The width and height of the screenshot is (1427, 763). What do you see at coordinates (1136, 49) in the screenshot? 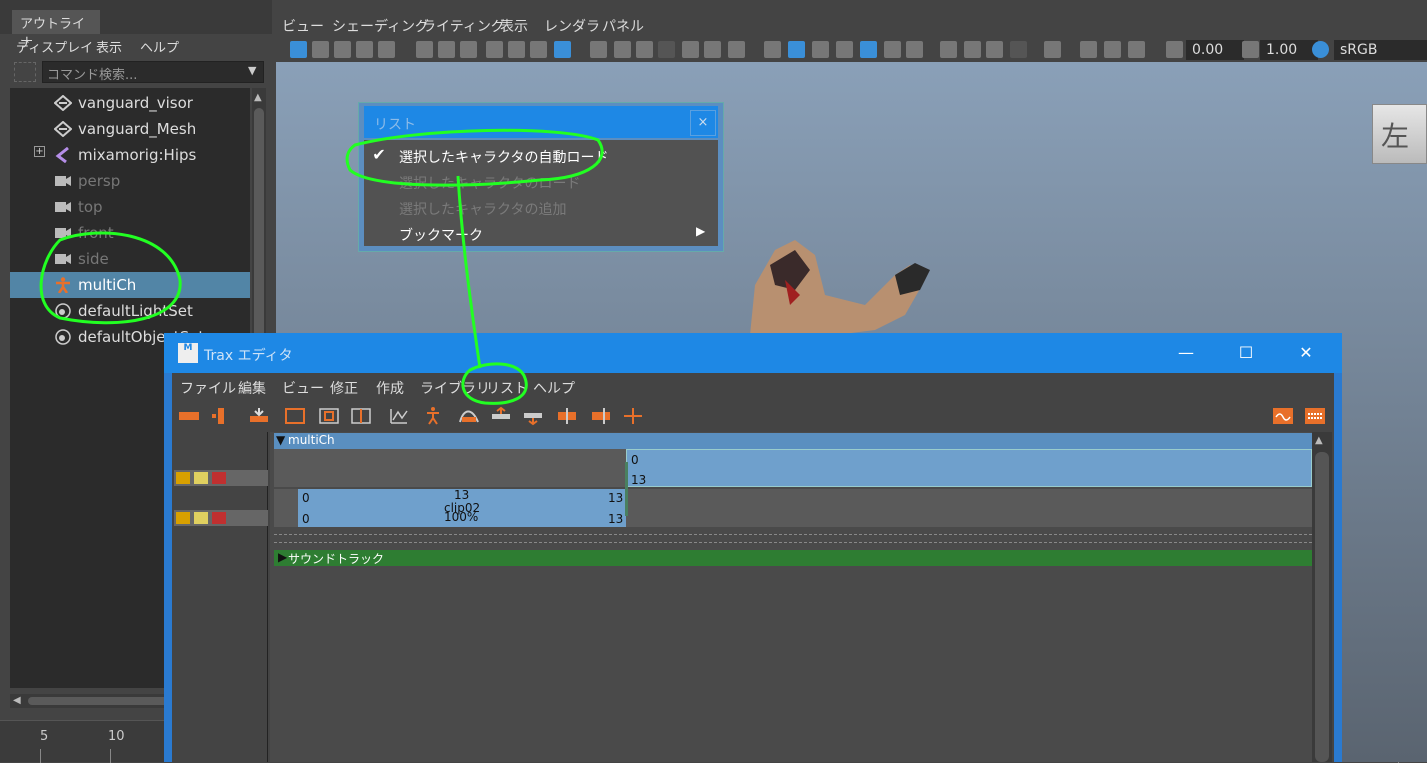
I see `xray-components-icon` at bounding box center [1136, 49].